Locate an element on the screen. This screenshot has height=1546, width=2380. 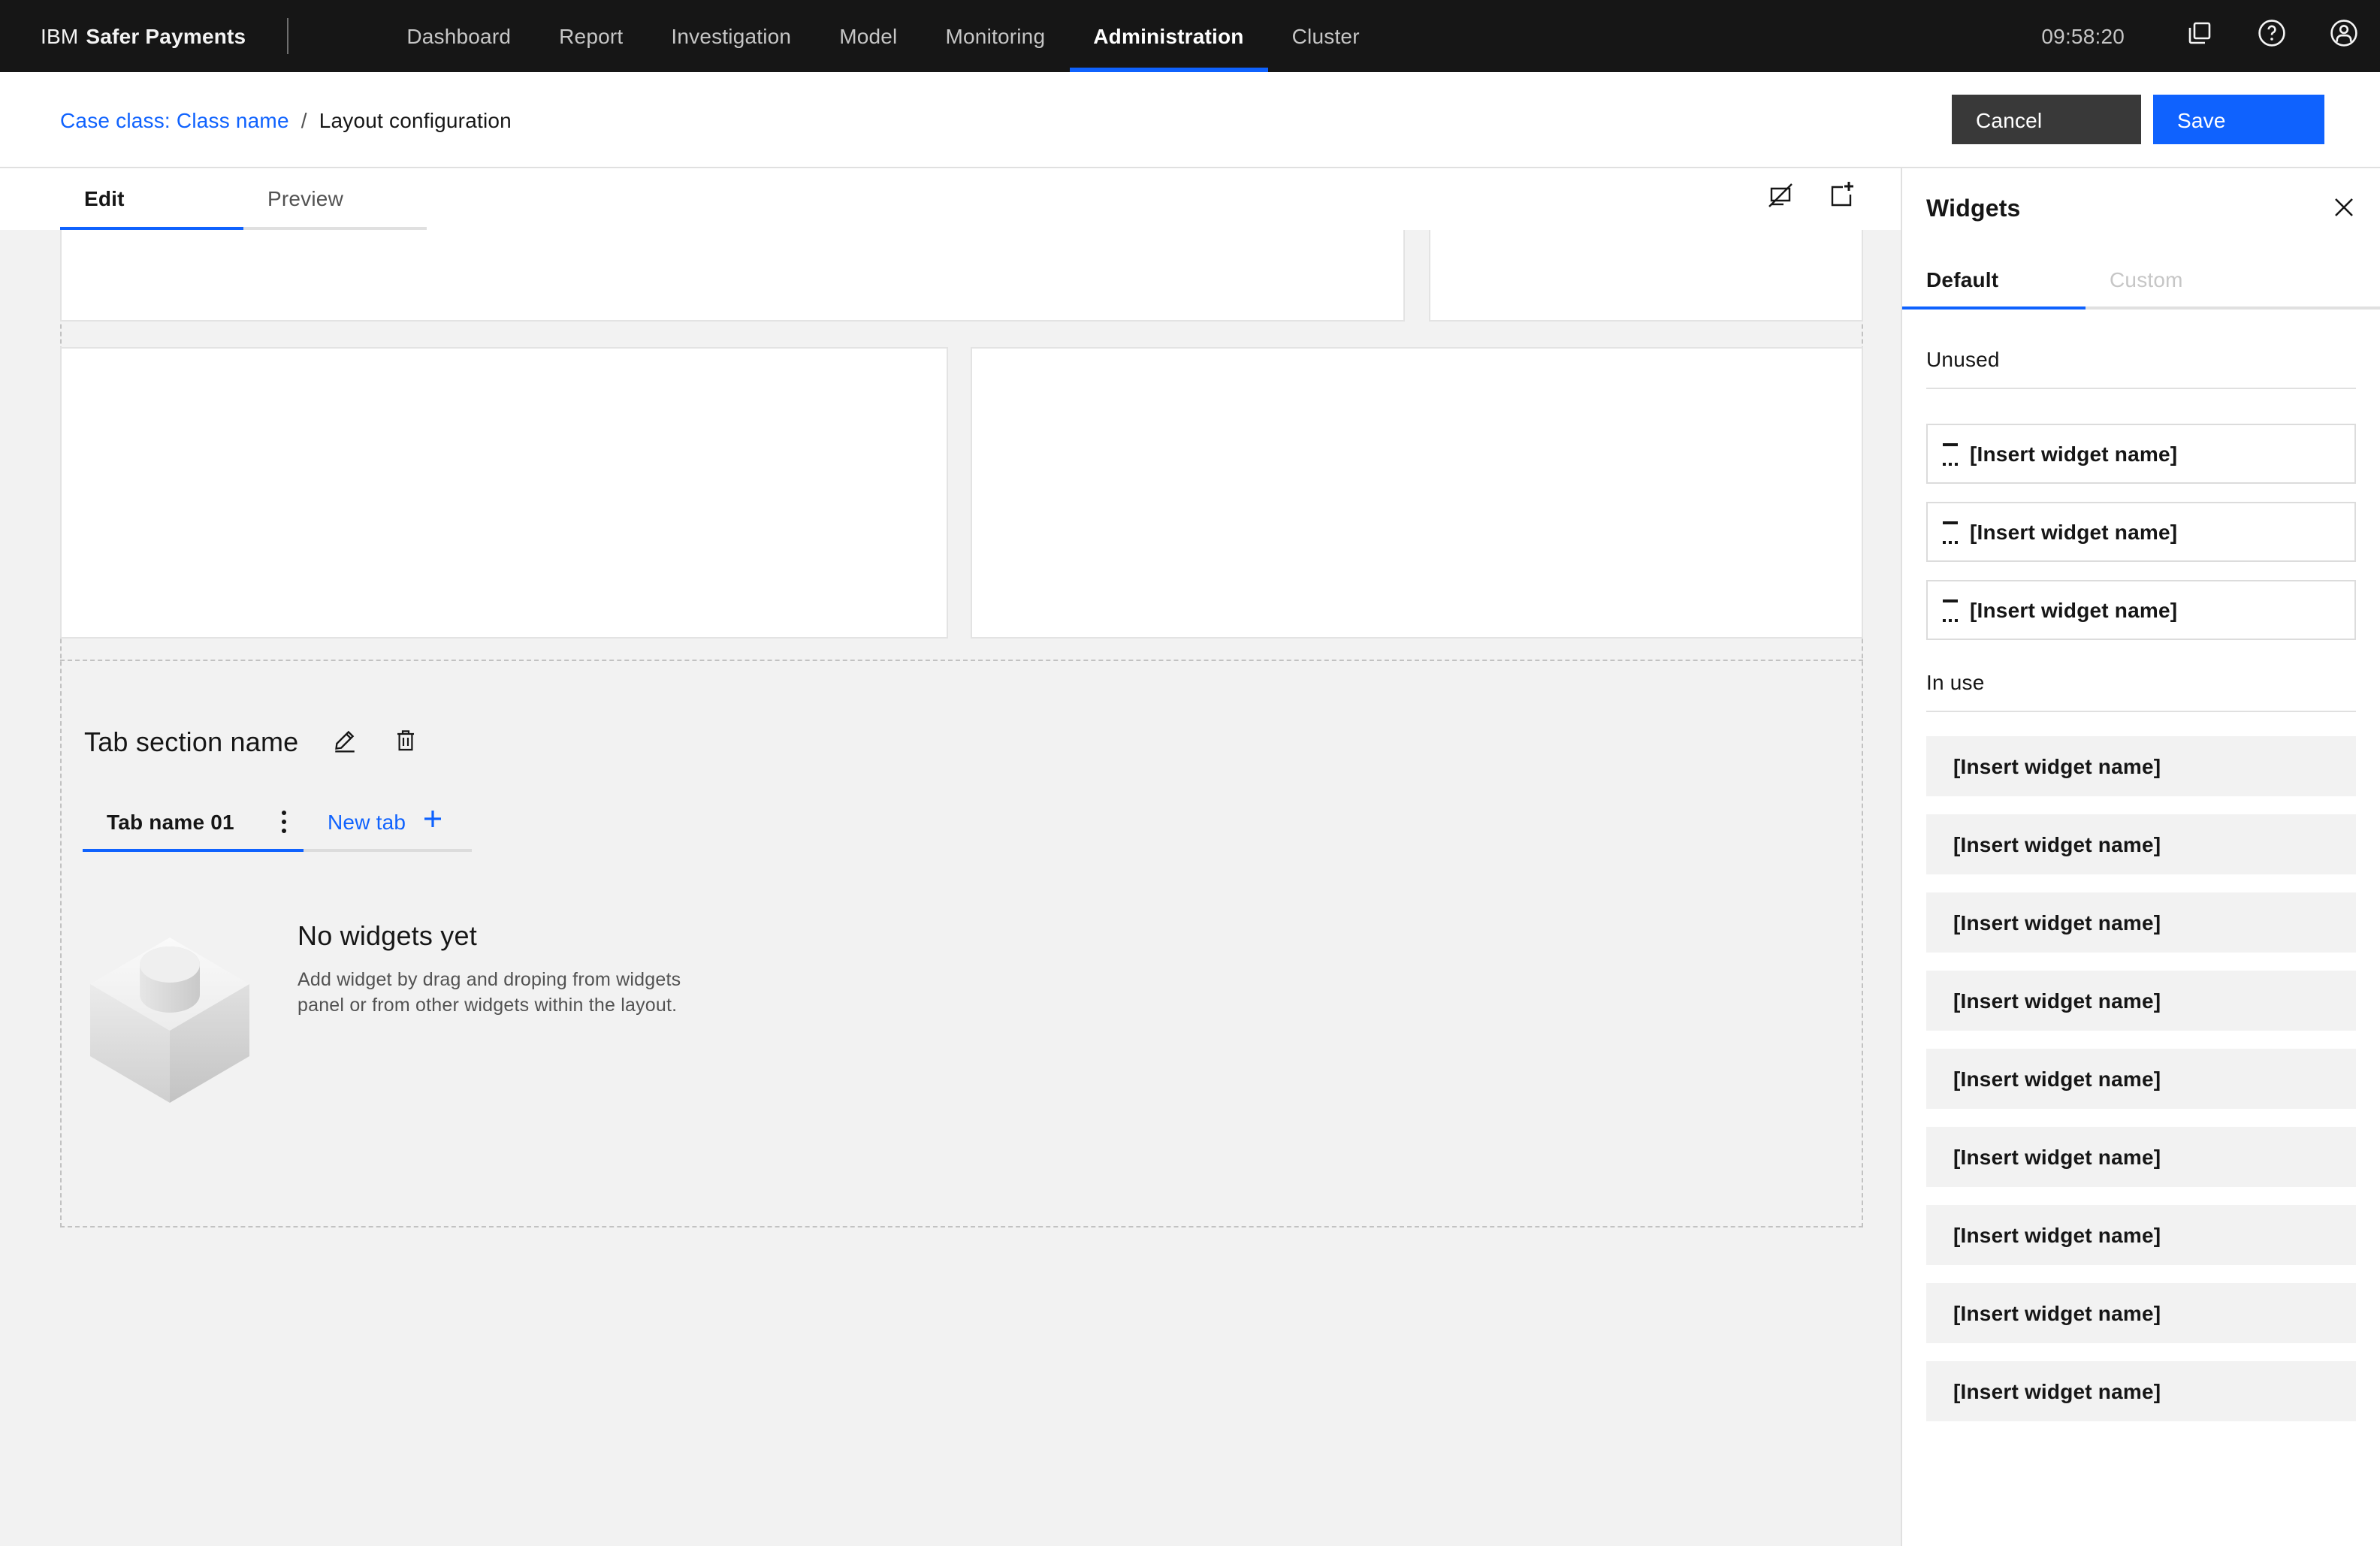
clock: 09:58:20 is located at coordinates (2083, 36).